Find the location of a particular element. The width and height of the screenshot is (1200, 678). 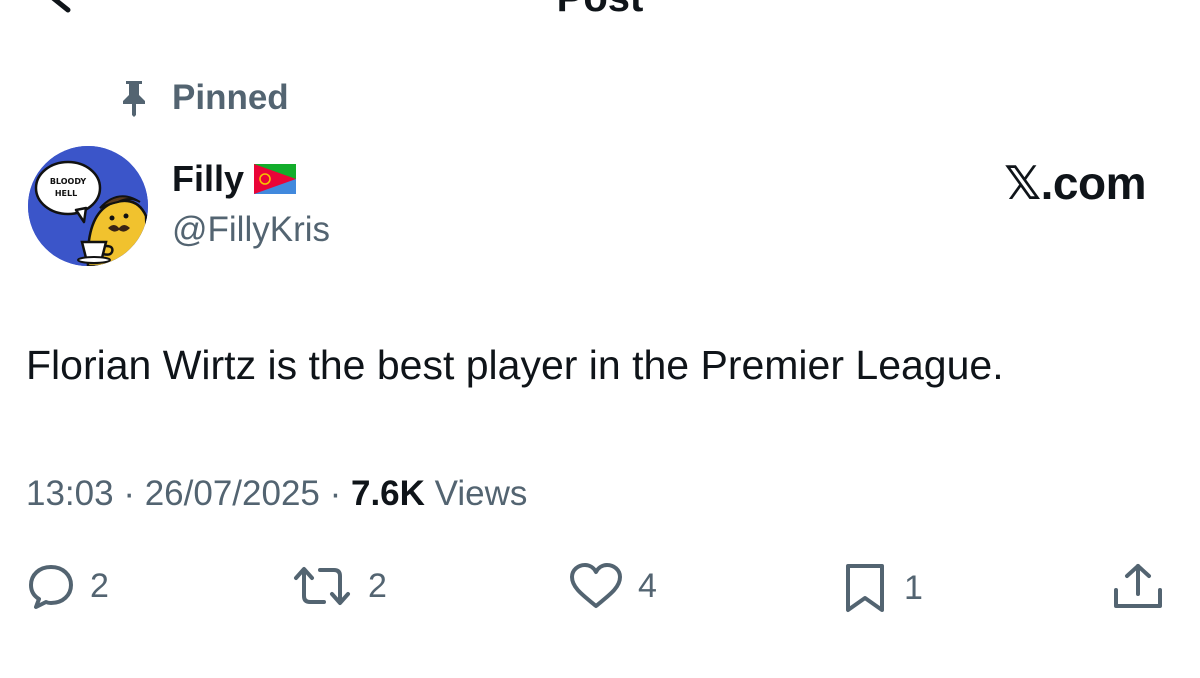

share-button is located at coordinates (1138, 587).